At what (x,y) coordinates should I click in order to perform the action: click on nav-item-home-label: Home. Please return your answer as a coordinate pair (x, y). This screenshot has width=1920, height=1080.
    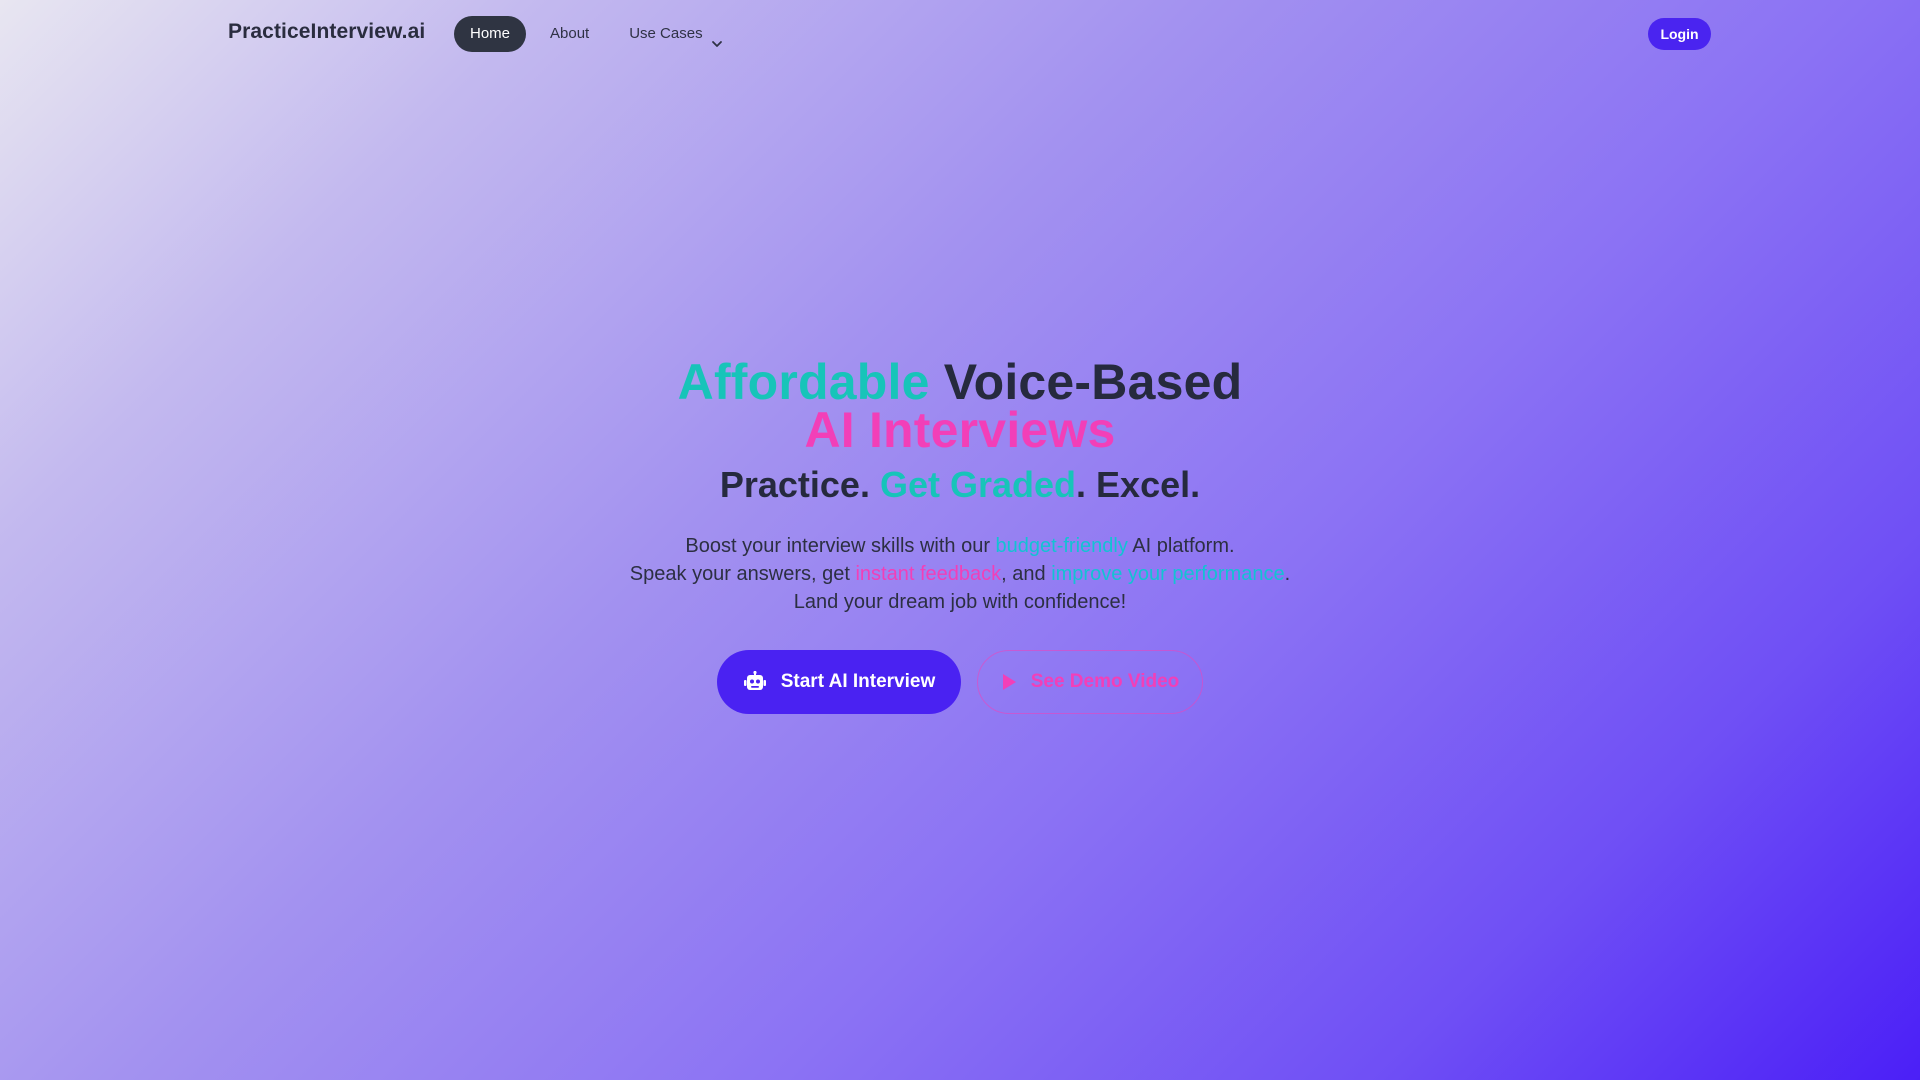
    Looking at the image, I should click on (490, 33).